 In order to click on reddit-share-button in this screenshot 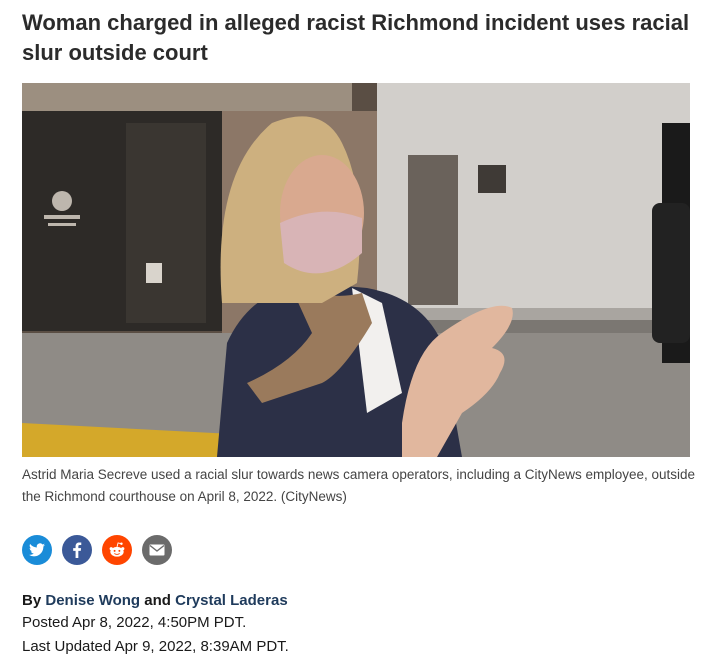, I will do `click(117, 550)`.